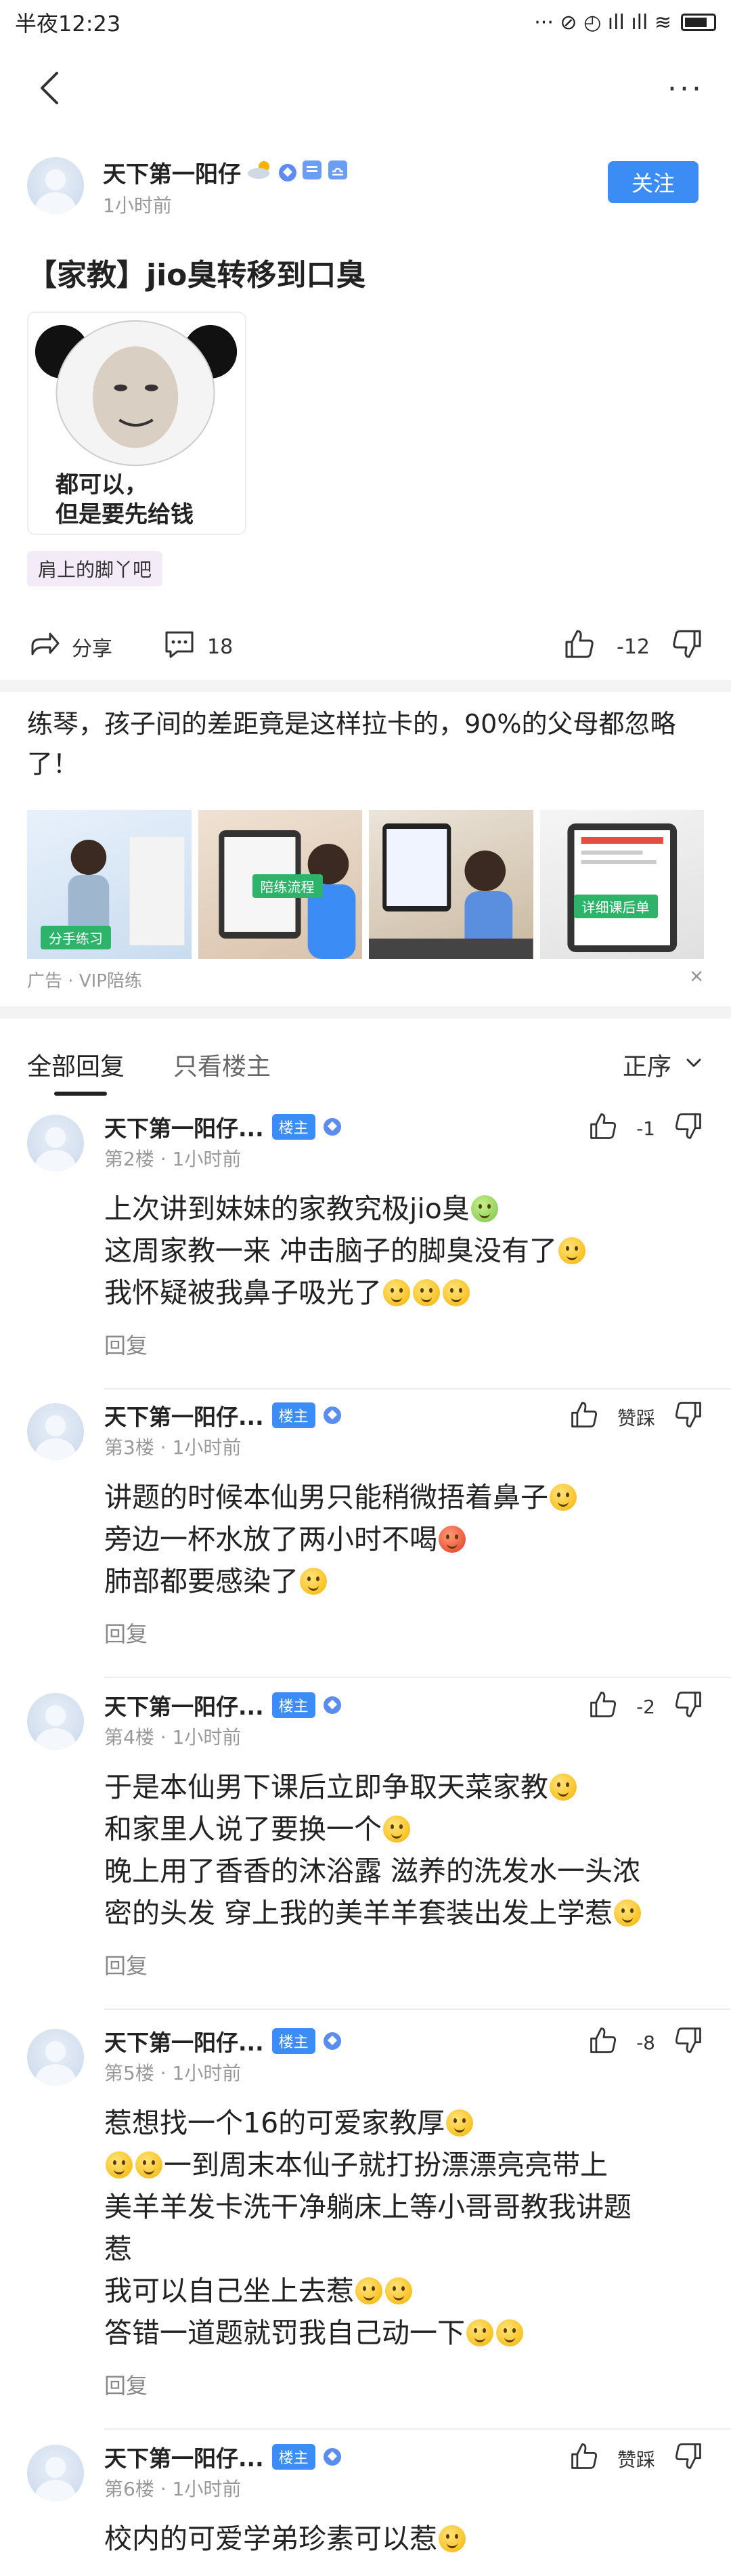 The width and height of the screenshot is (731, 2576). Describe the element at coordinates (270, 1539) in the screenshot. I see `reply-text: 旁边一杯水放了两小时不喝` at that location.